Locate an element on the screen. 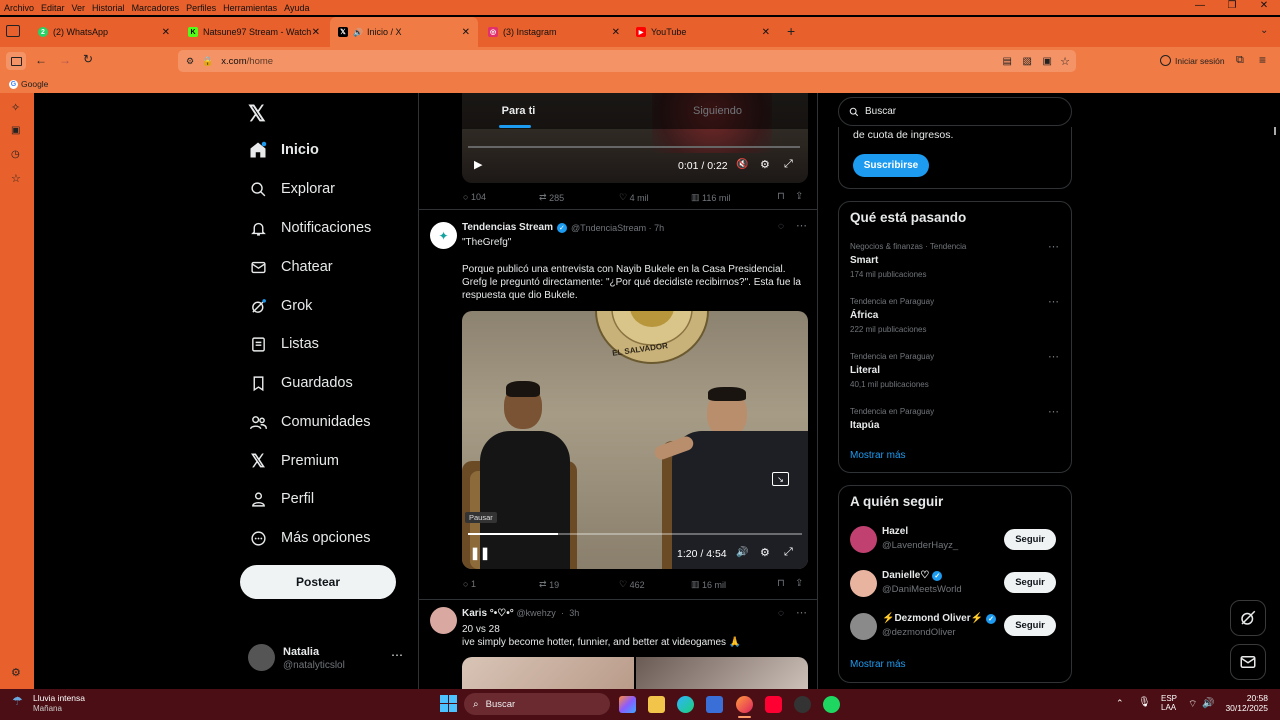 Image resolution: width=1280 pixels, height=720 pixels. reload-button: ↻ is located at coordinates (88, 59).